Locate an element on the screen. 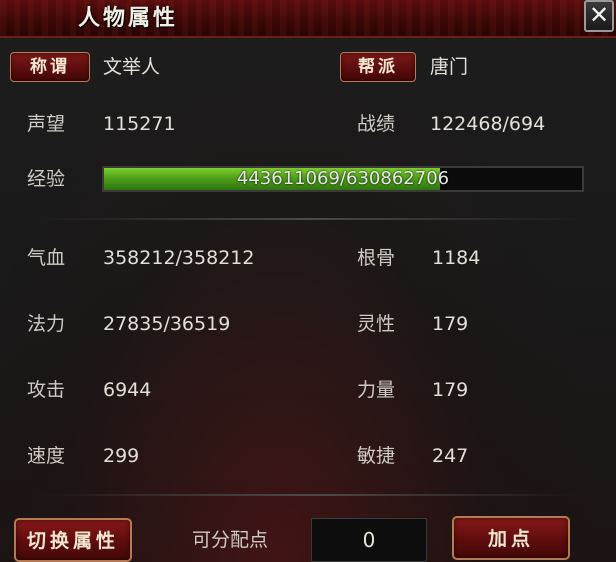 The width and height of the screenshot is (616, 562). close-icon: ✕ is located at coordinates (599, 15).